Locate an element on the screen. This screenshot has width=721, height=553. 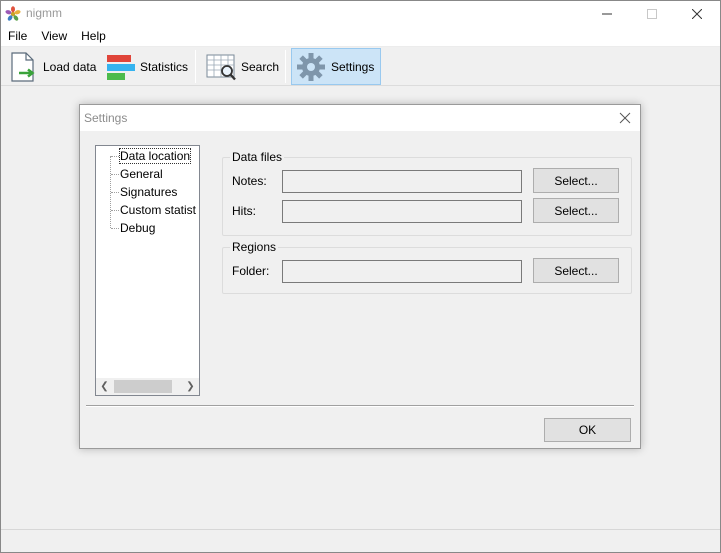
dialog-separator is located at coordinates (360, 406).